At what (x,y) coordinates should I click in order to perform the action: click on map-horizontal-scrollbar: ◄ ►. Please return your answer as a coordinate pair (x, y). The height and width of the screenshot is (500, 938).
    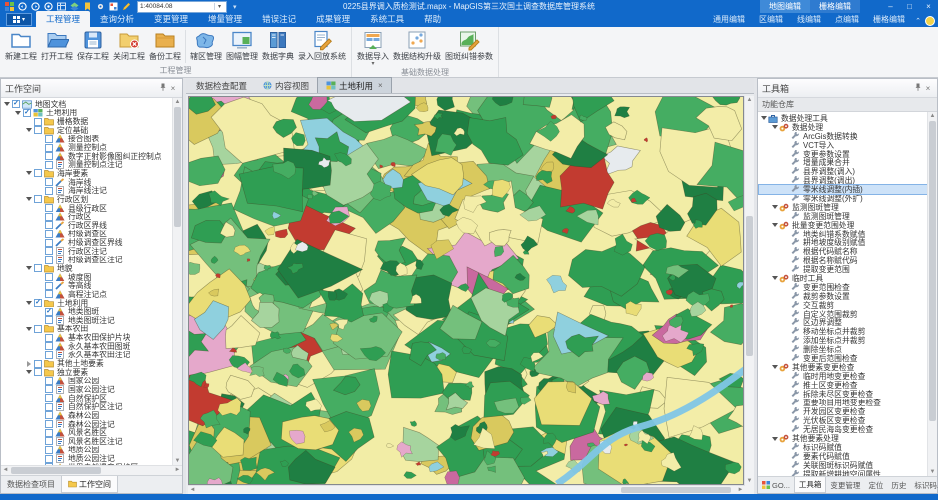
    Looking at the image, I should click on (466, 489).